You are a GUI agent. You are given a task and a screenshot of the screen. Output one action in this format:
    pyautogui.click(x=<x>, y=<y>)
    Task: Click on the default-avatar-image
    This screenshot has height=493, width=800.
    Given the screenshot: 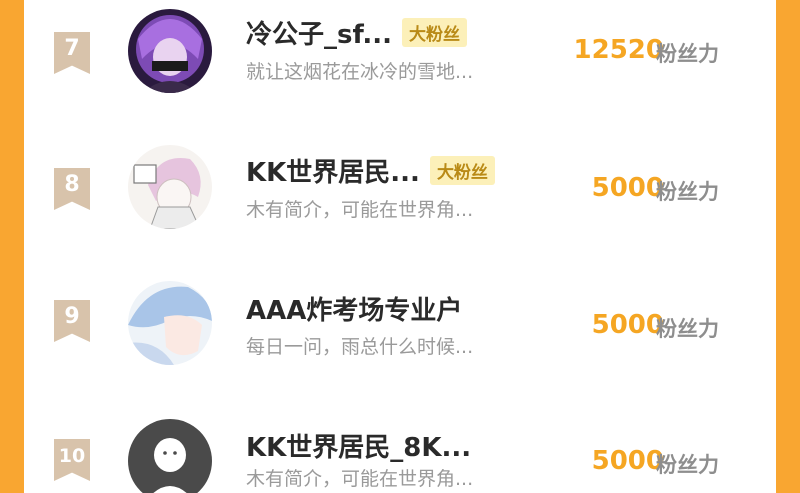 What is the action you would take?
    pyautogui.click(x=170, y=456)
    